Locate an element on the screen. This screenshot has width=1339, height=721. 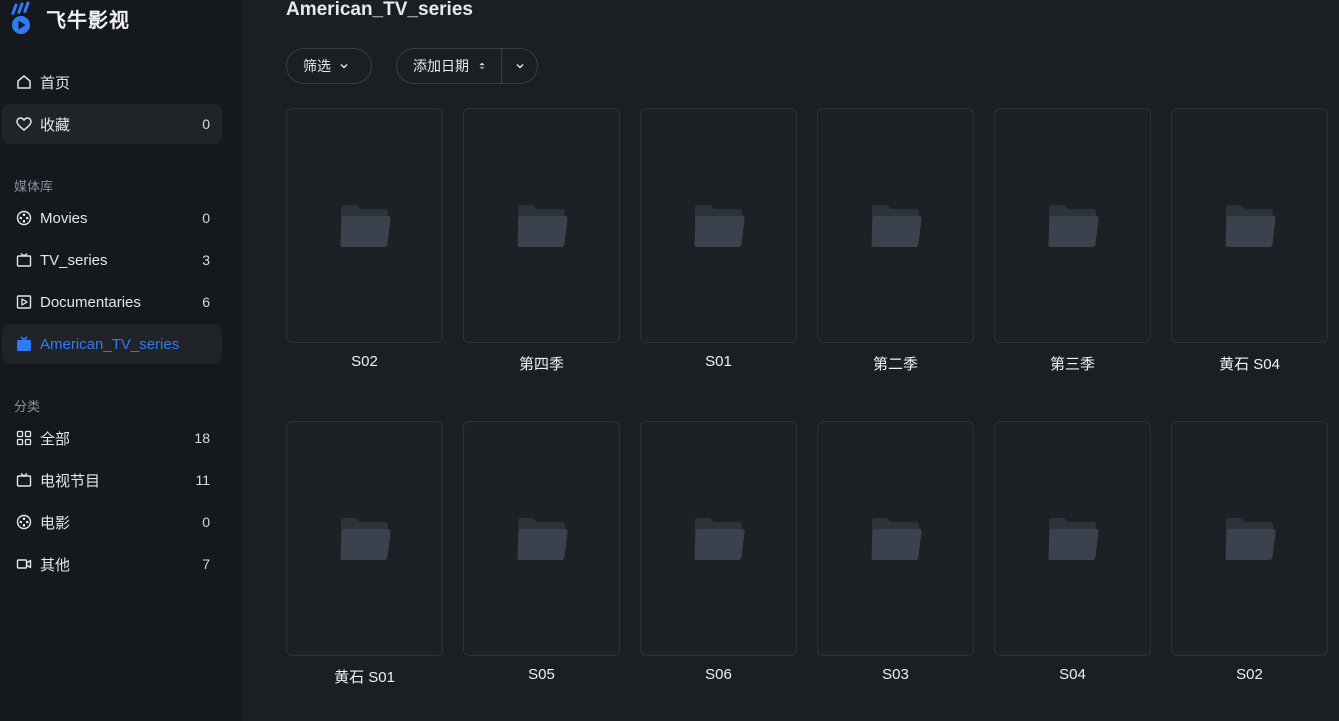
app-logo-icon is located at coordinates (20, 17).